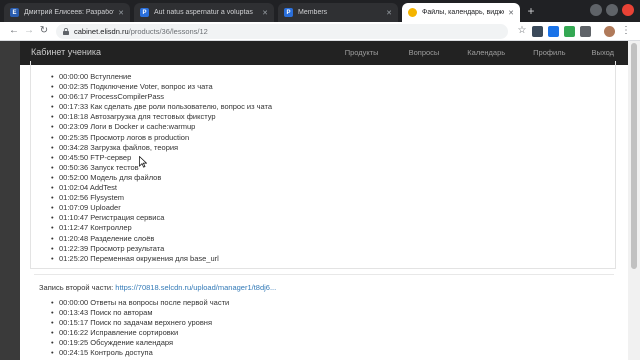 The height and width of the screenshot is (360, 640). What do you see at coordinates (324, 274) in the screenshot?
I see `divider` at bounding box center [324, 274].